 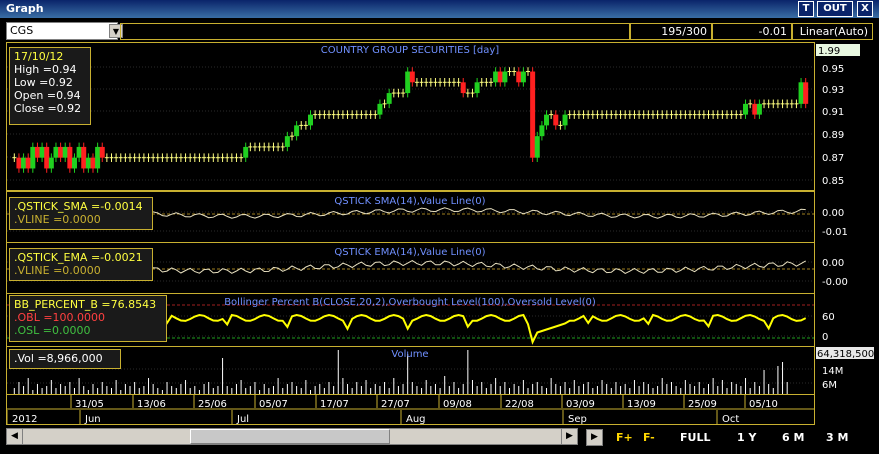 What do you see at coordinates (14, 436) in the screenshot?
I see `scroll-left-button: ◀` at bounding box center [14, 436].